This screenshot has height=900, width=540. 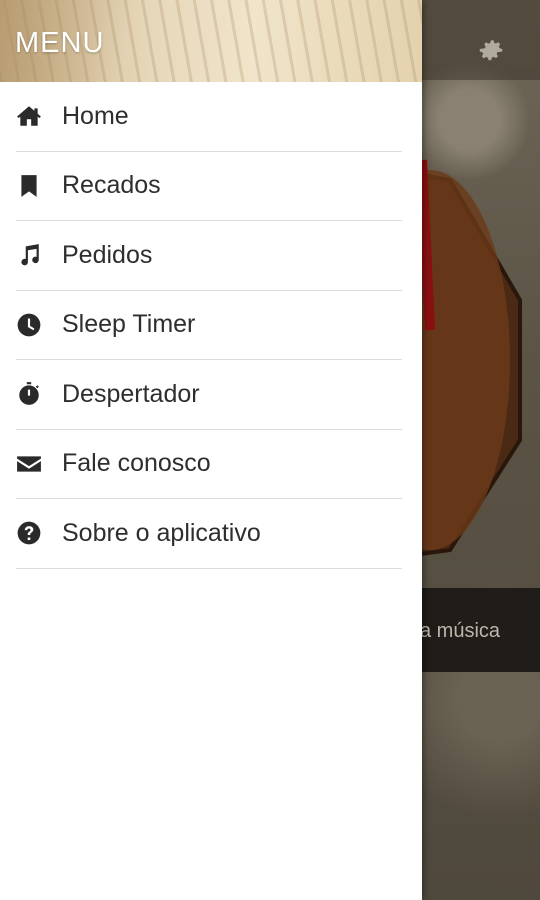 I want to click on menu-label: Home, so click(x=95, y=115).